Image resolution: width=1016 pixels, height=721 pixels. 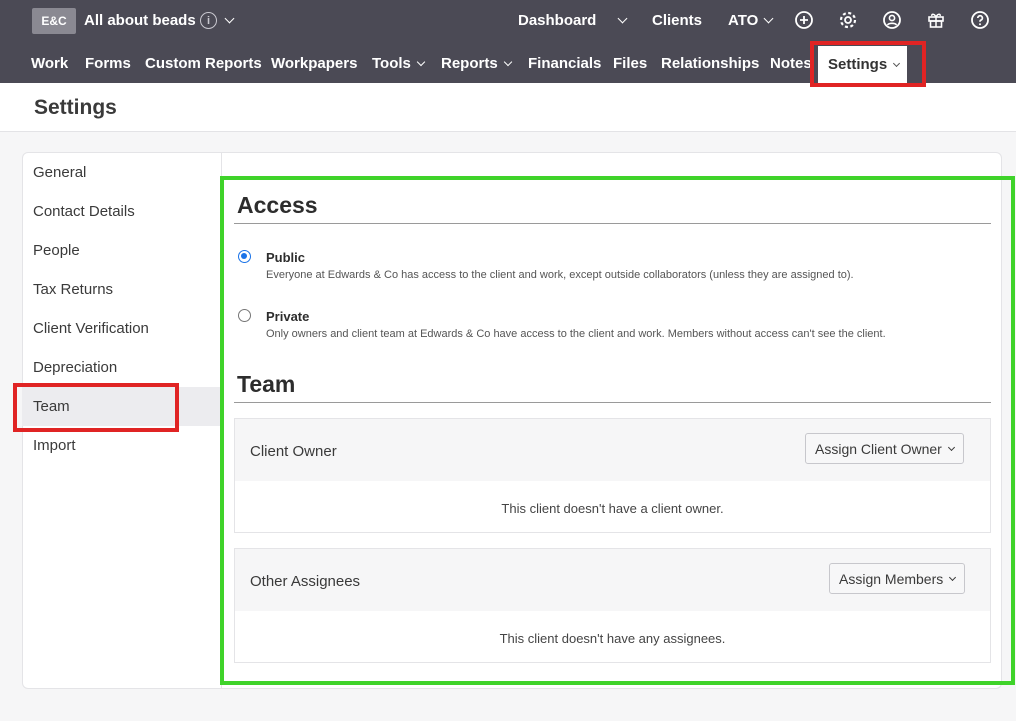 I want to click on sidebar-item-client-verification: Client Verification, so click(x=91, y=328).